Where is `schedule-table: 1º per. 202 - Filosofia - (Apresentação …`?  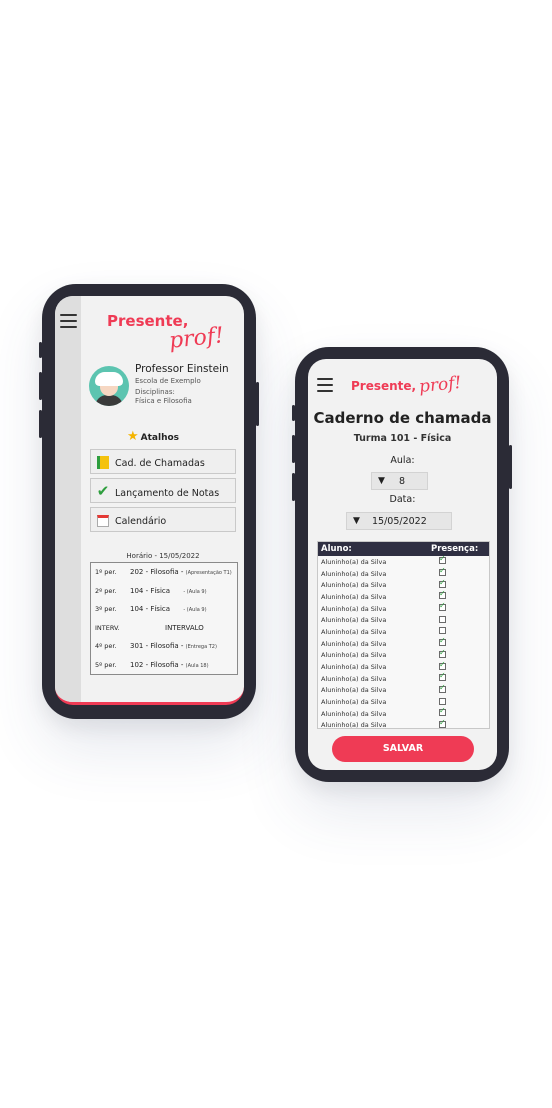
schedule-table: 1º per. 202 - Filosofia - (Apresentação … is located at coordinates (164, 618).